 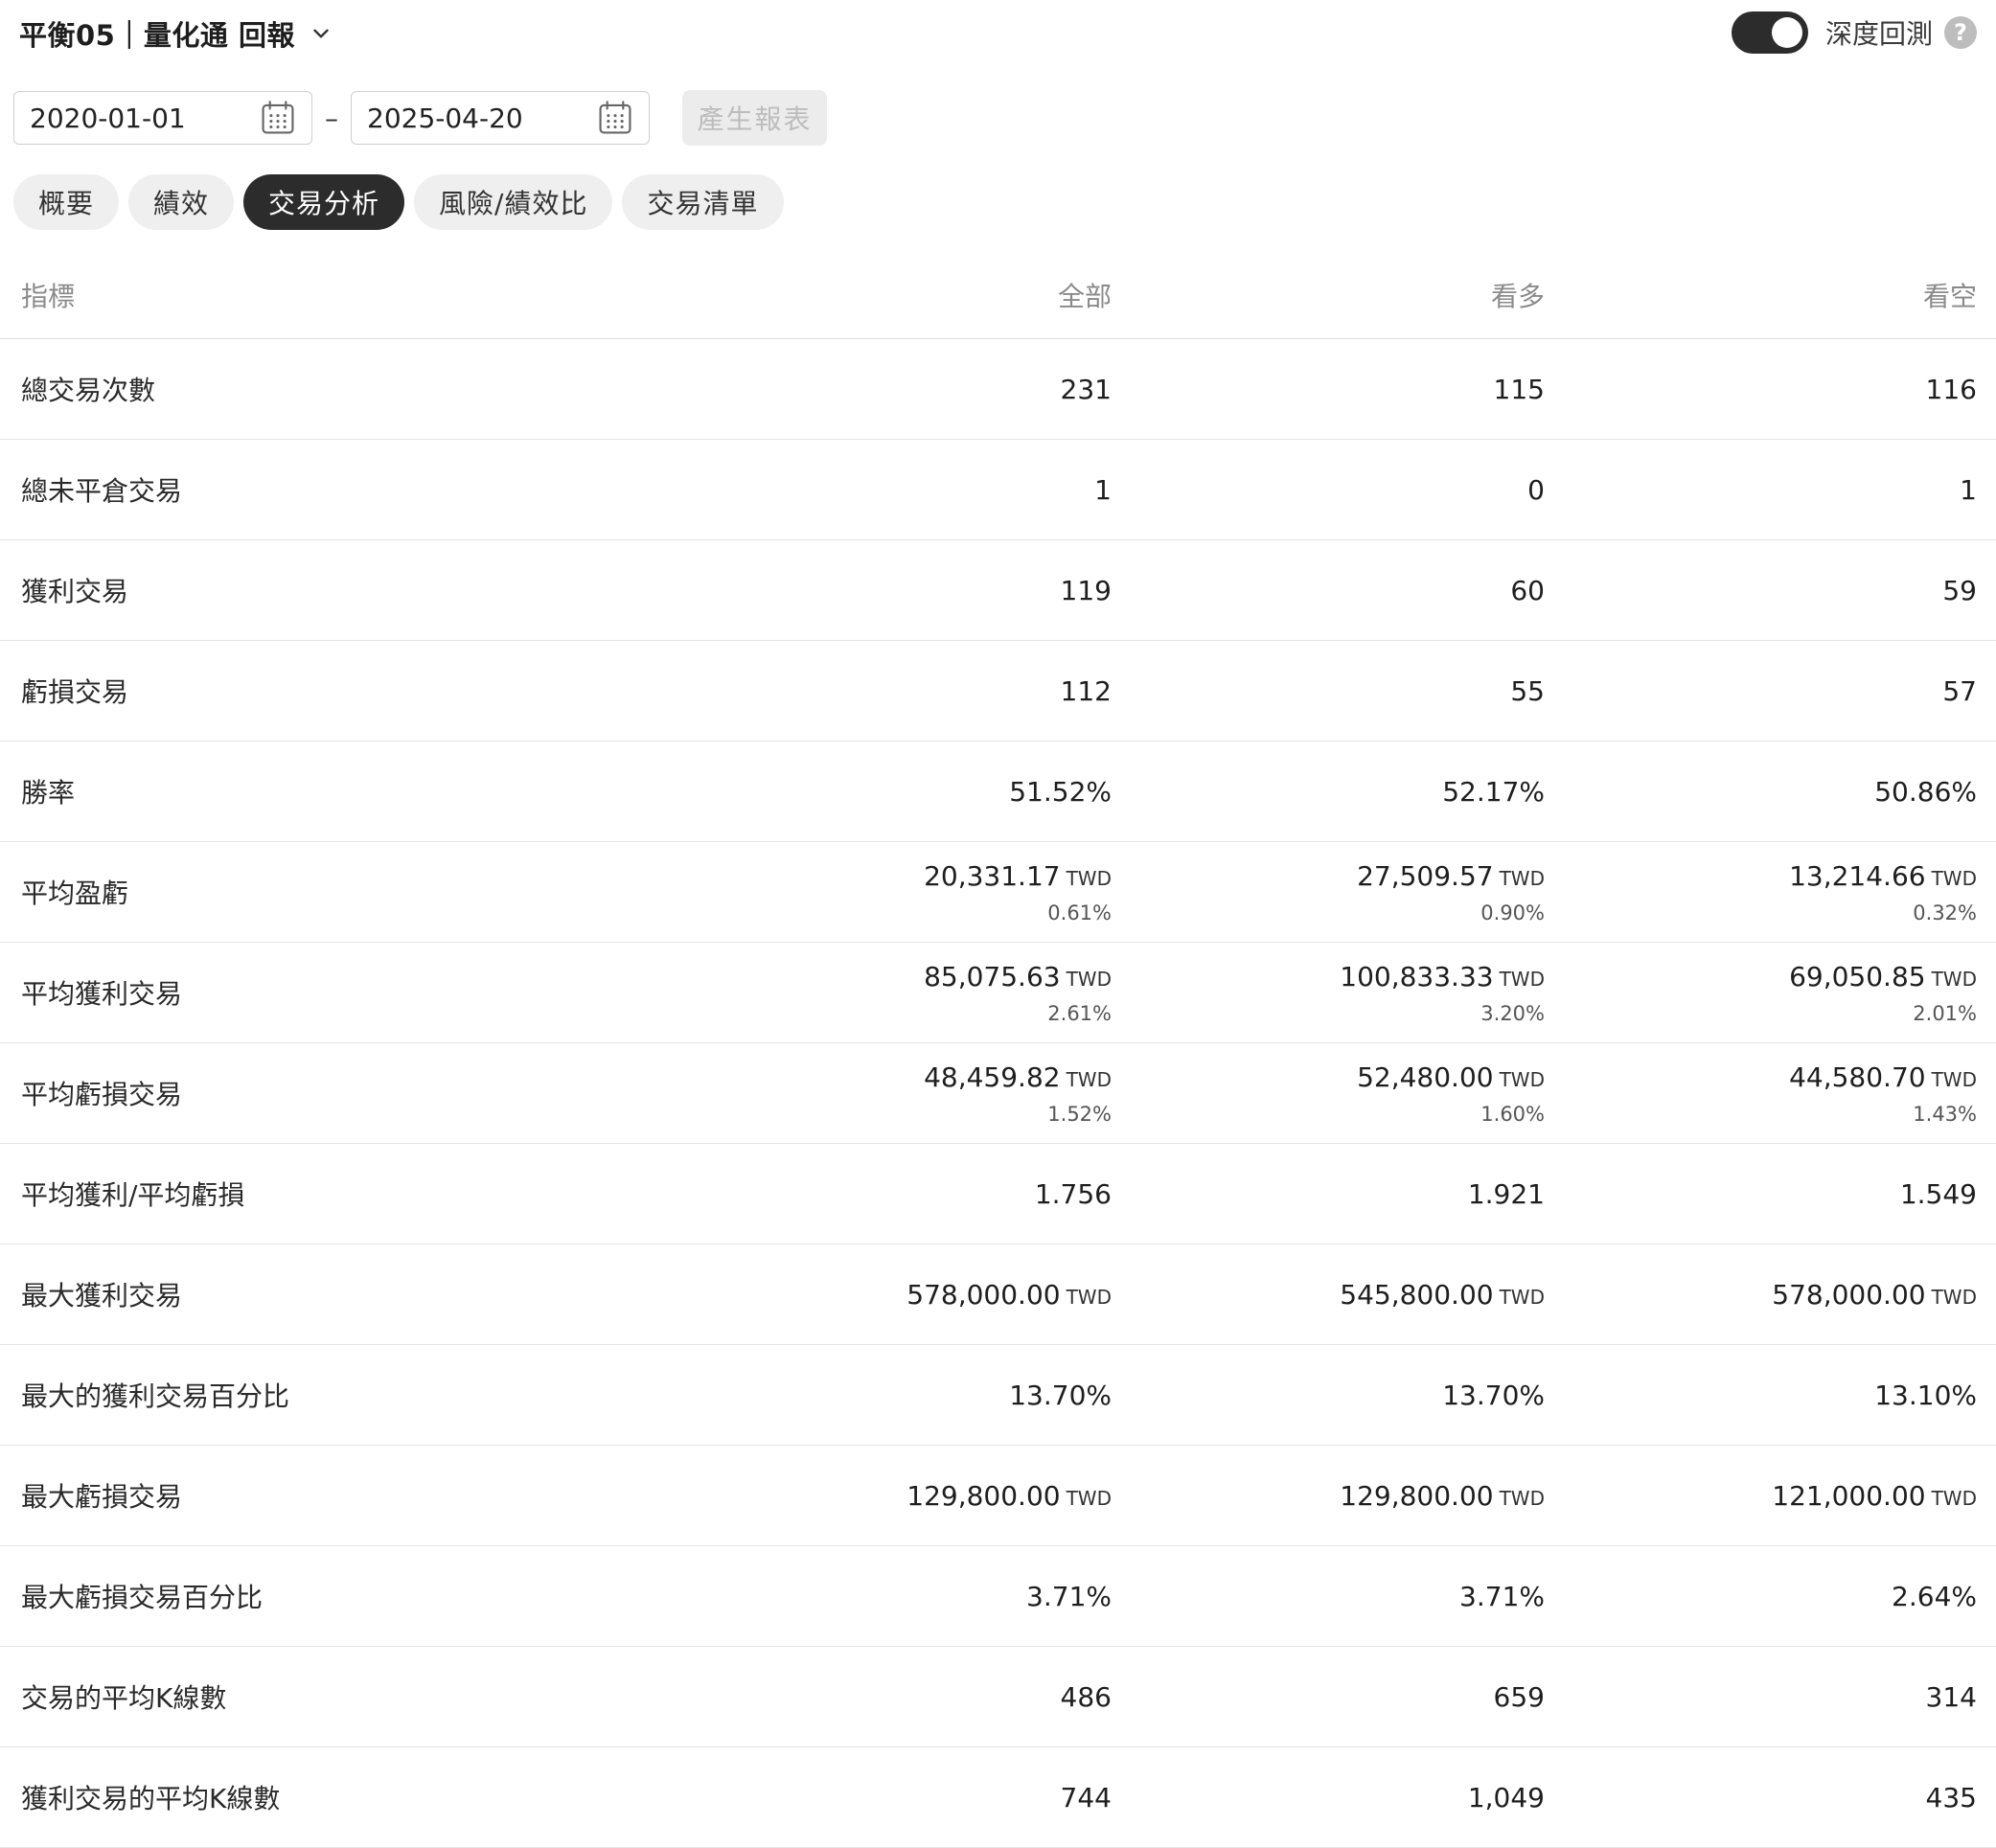 I want to click on value-main: 545,800.00 TWD, so click(x=1442, y=1295).